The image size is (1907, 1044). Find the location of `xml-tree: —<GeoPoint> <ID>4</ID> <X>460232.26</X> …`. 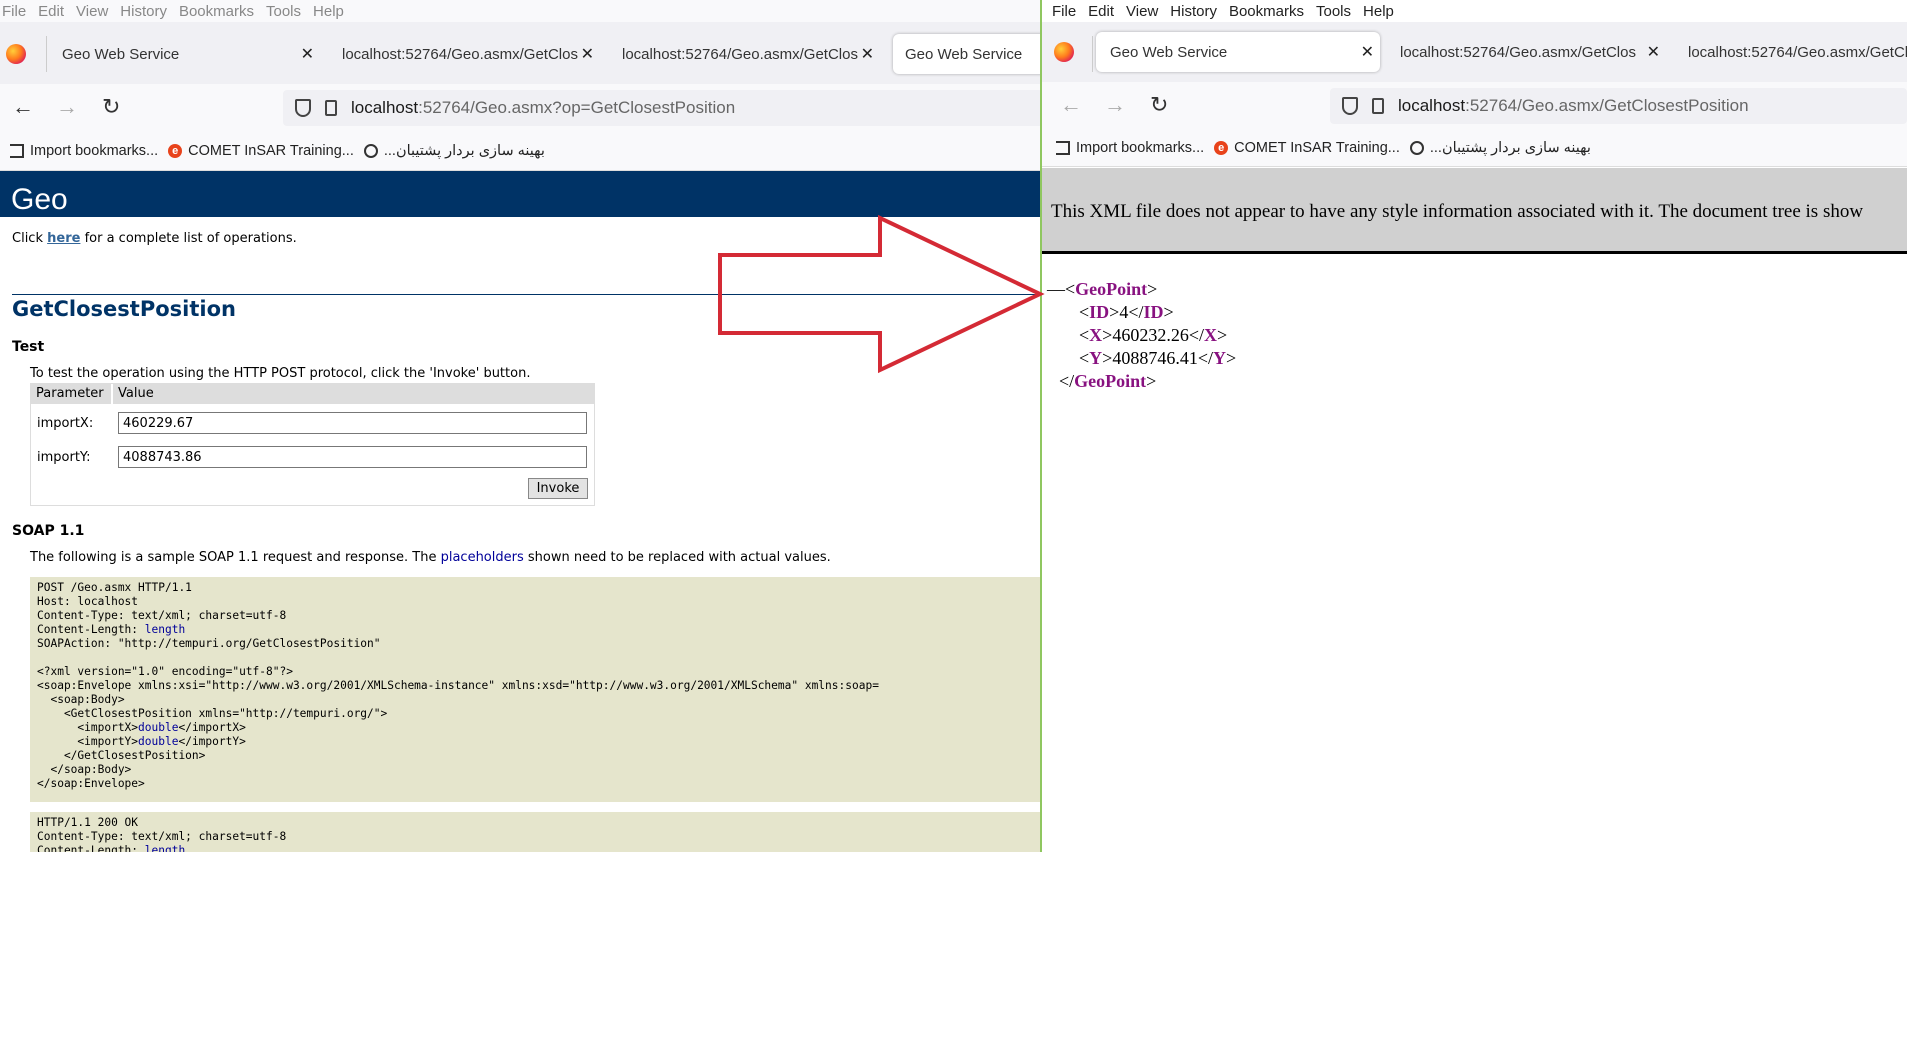

xml-tree: —<GeoPoint> <ID>4</ID> <X>460232.26</X> … is located at coordinates (1141, 335).